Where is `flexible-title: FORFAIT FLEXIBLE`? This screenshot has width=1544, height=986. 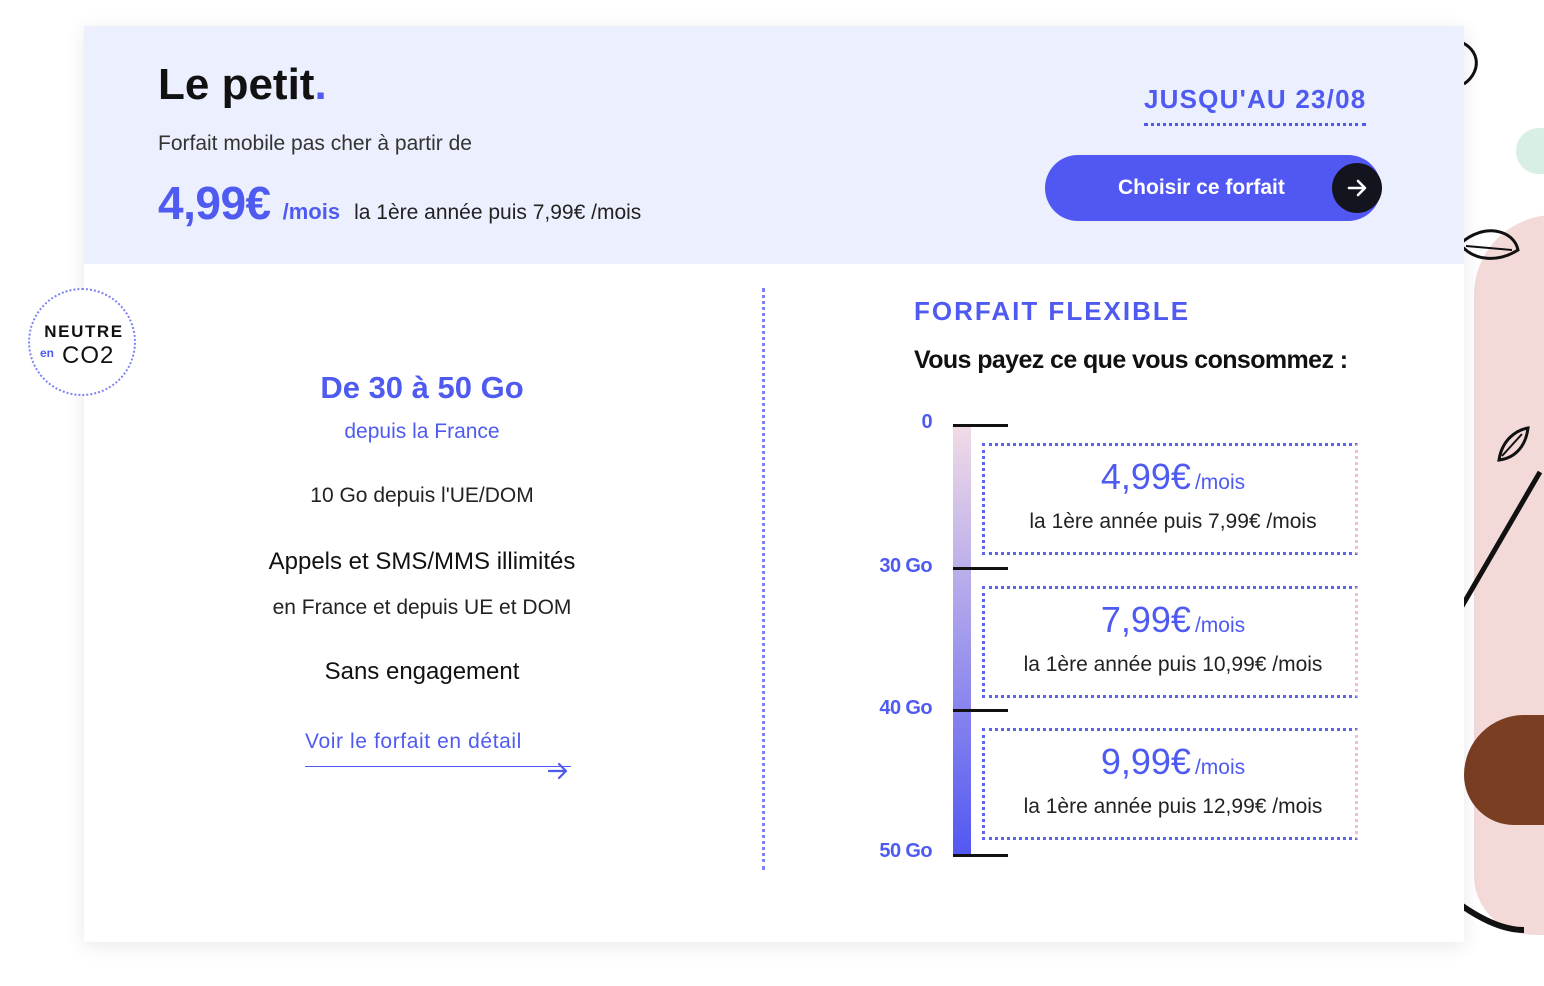
flexible-title: FORFAIT FLEXIBLE is located at coordinates (1052, 311).